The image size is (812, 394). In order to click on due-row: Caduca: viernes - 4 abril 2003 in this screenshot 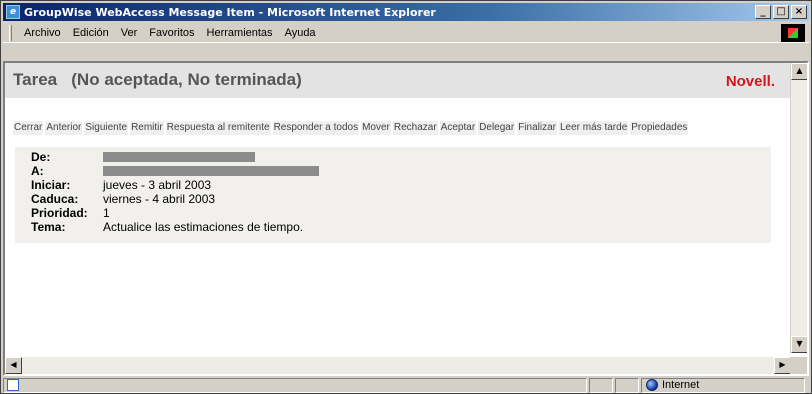, I will do `click(401, 199)`.